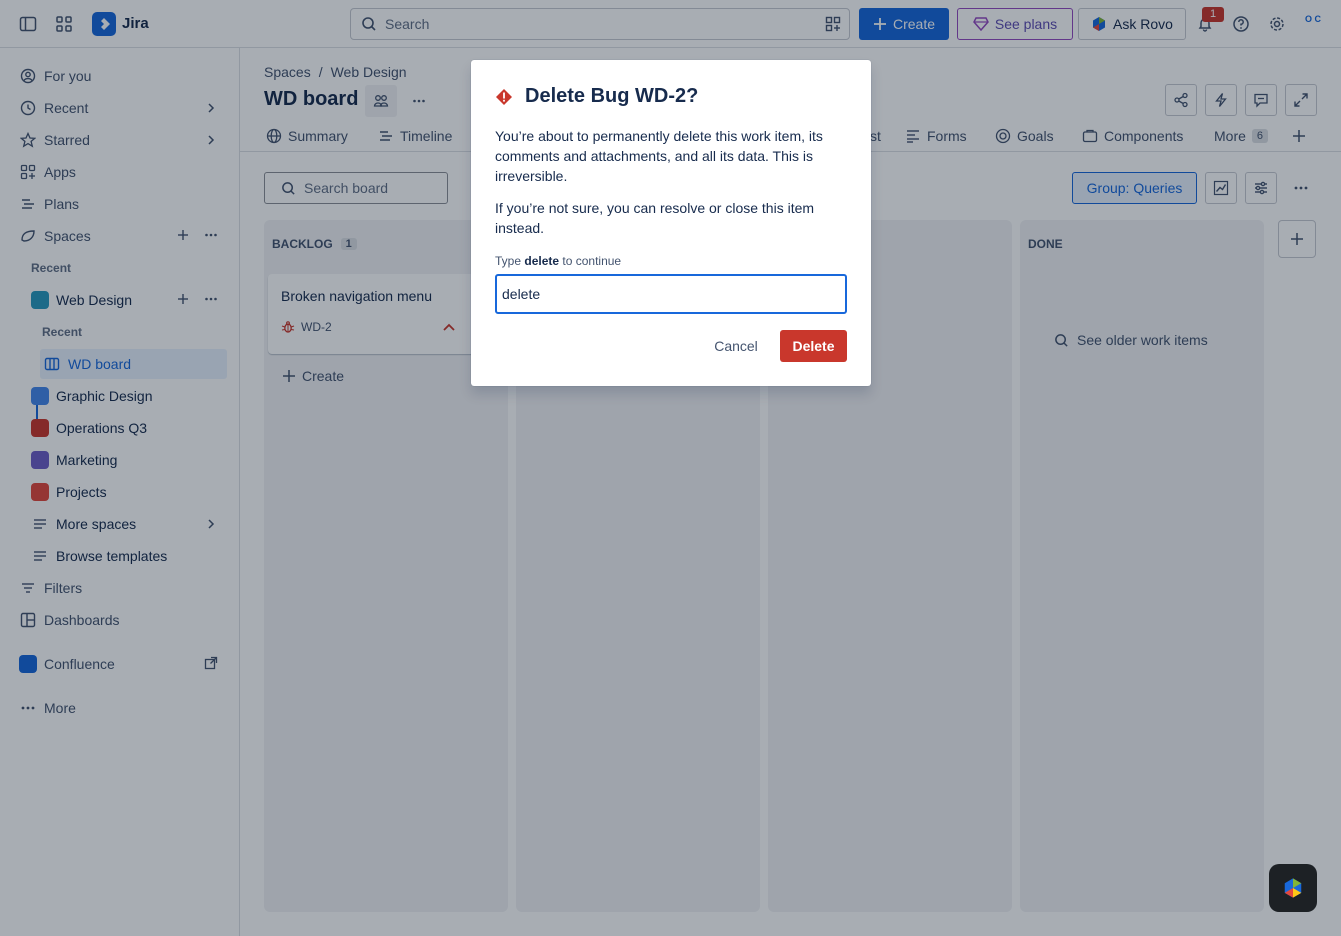 This screenshot has width=1341, height=936. What do you see at coordinates (736, 346) in the screenshot?
I see `cancel-button: Cancel` at bounding box center [736, 346].